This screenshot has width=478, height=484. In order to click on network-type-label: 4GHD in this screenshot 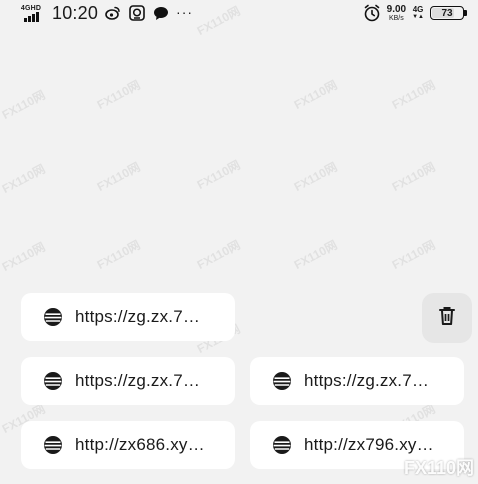, I will do `click(31, 8)`.